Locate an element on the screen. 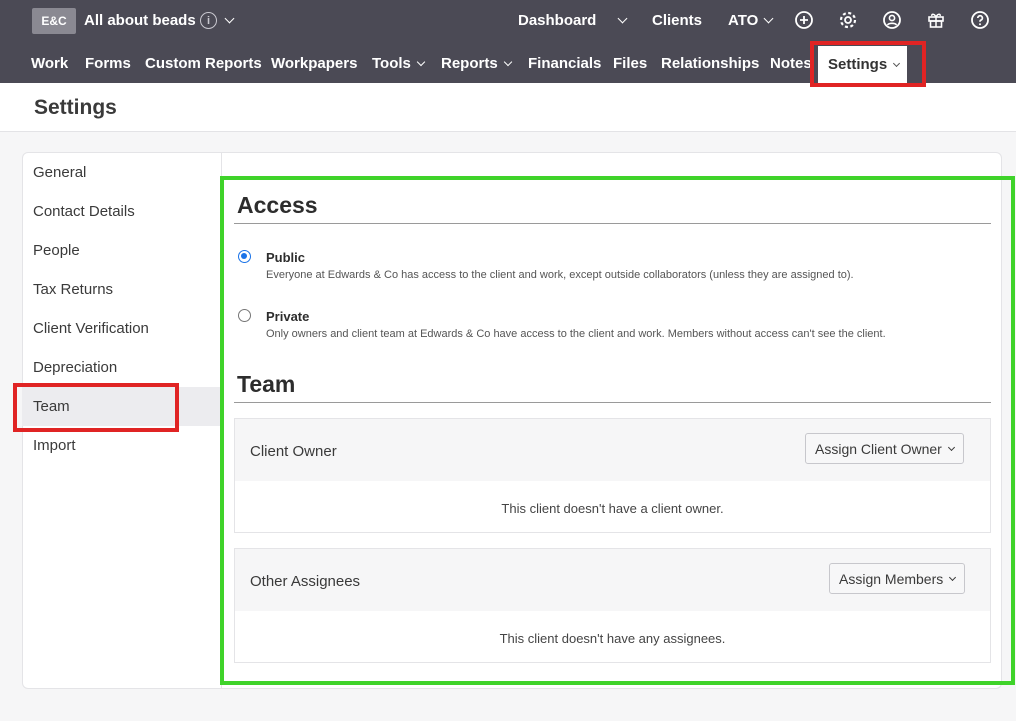 The image size is (1016, 721). nav-label: Workpapers is located at coordinates (314, 63).